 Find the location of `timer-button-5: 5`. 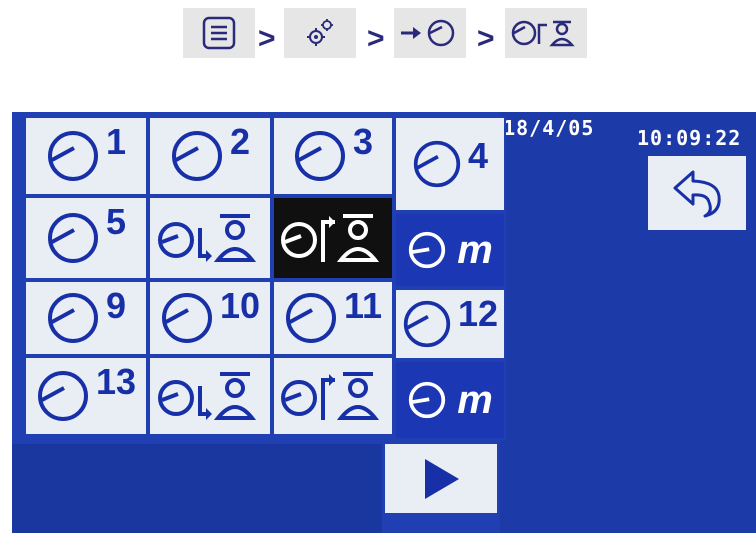

timer-button-5: 5 is located at coordinates (86, 238).